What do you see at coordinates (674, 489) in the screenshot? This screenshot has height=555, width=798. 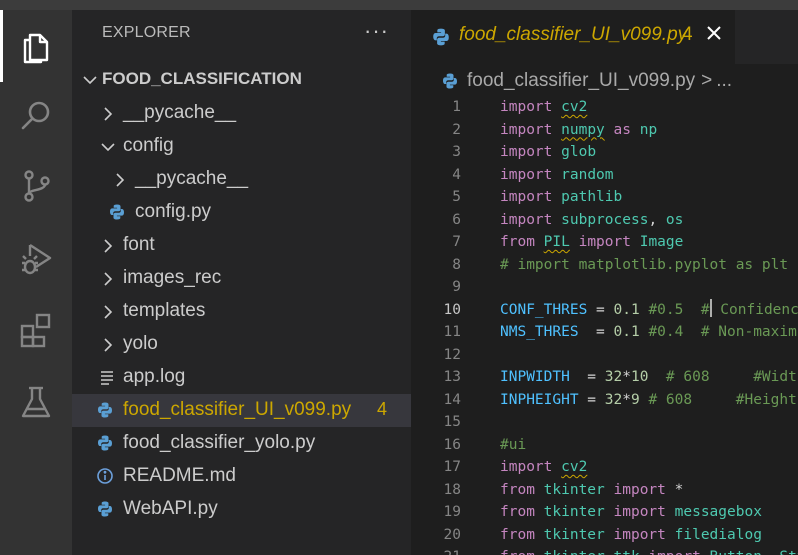 I see `code-token: *` at bounding box center [674, 489].